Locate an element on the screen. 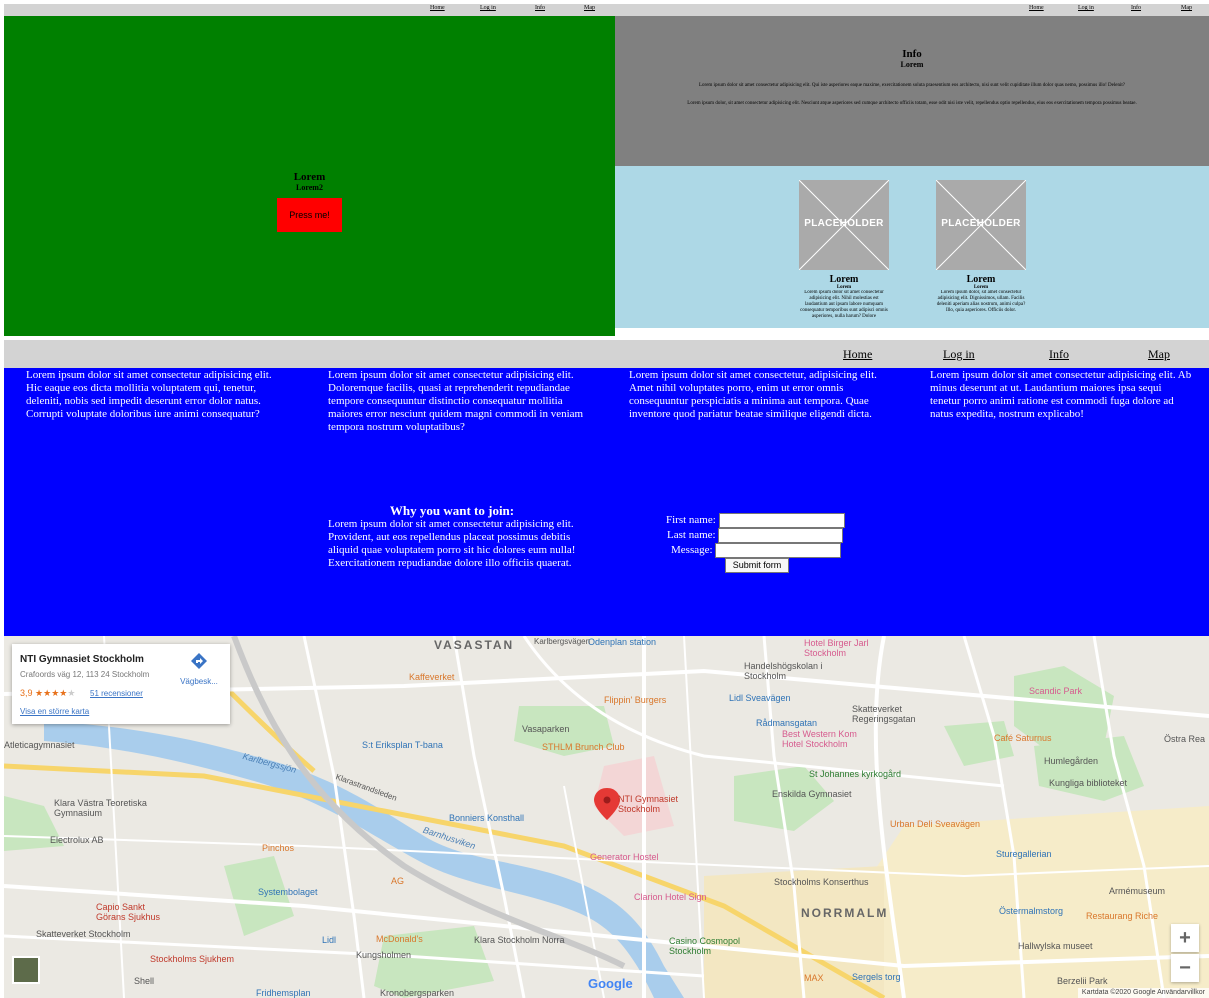 Image resolution: width=1209 pixels, height=998 pixels. press-me-button: Press me! is located at coordinates (309, 215).